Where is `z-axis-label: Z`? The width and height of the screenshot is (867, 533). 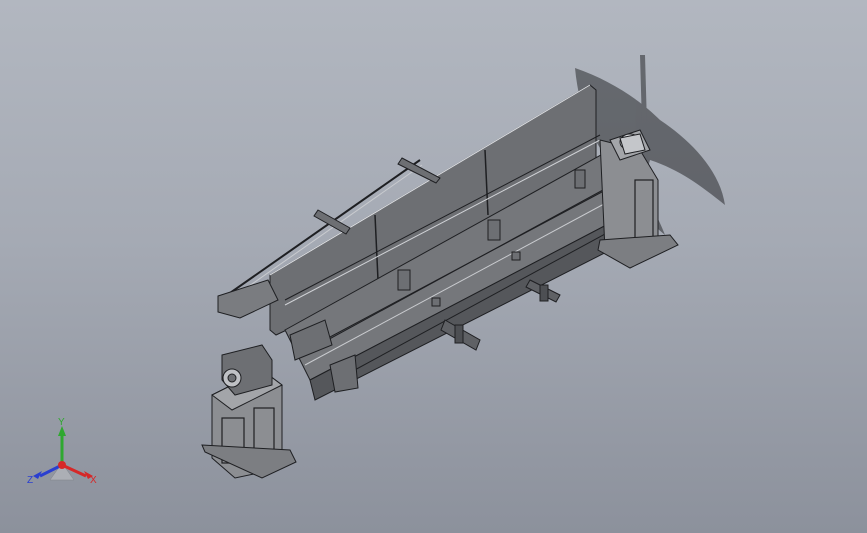 z-axis-label: Z is located at coordinates (30, 480).